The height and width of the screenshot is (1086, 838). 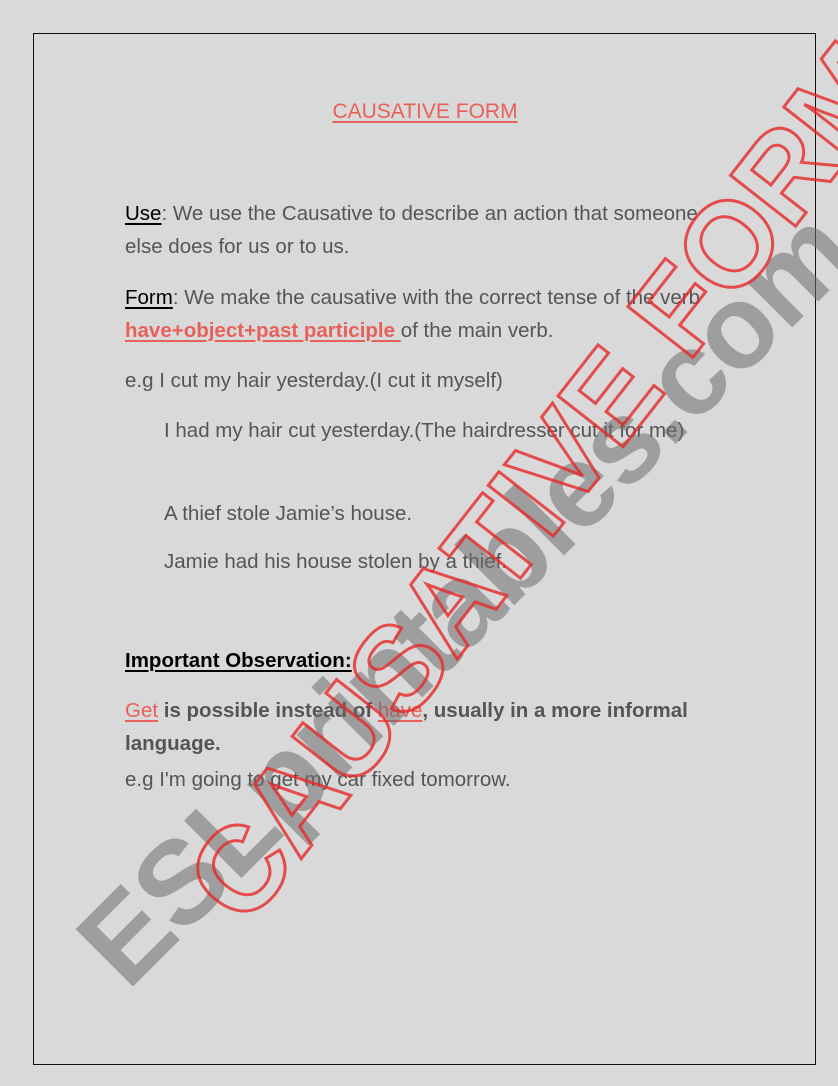 I want to click on form-highlight: have+object+past participle, so click(x=263, y=330).